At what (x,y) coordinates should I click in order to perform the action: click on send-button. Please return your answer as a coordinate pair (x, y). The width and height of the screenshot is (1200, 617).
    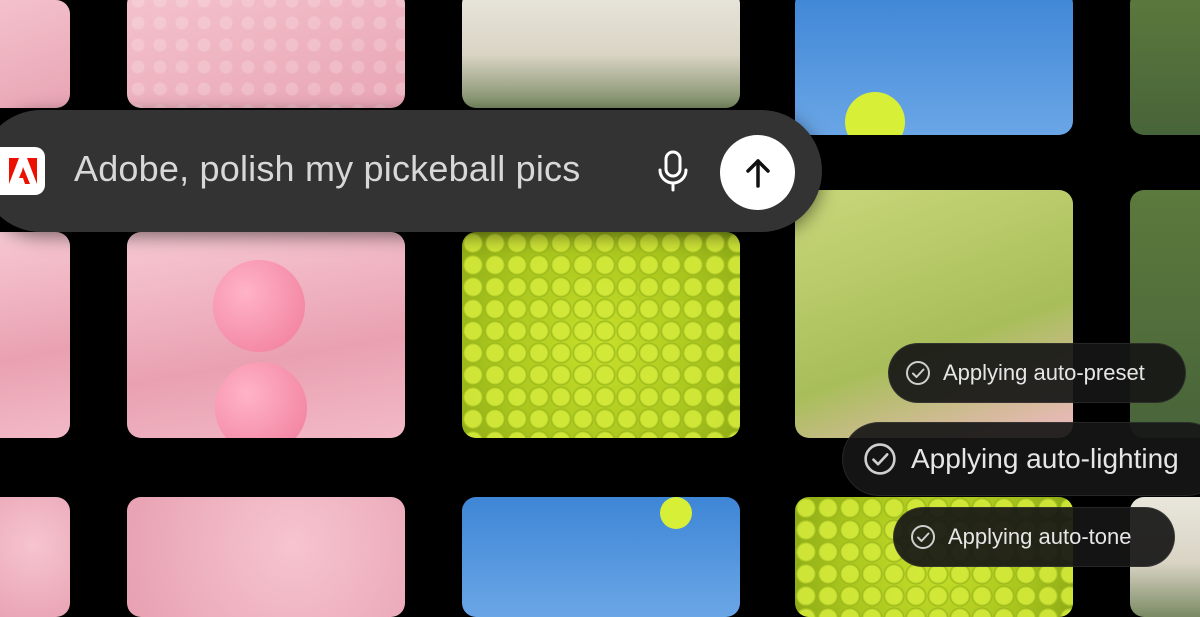
    Looking at the image, I should click on (757, 172).